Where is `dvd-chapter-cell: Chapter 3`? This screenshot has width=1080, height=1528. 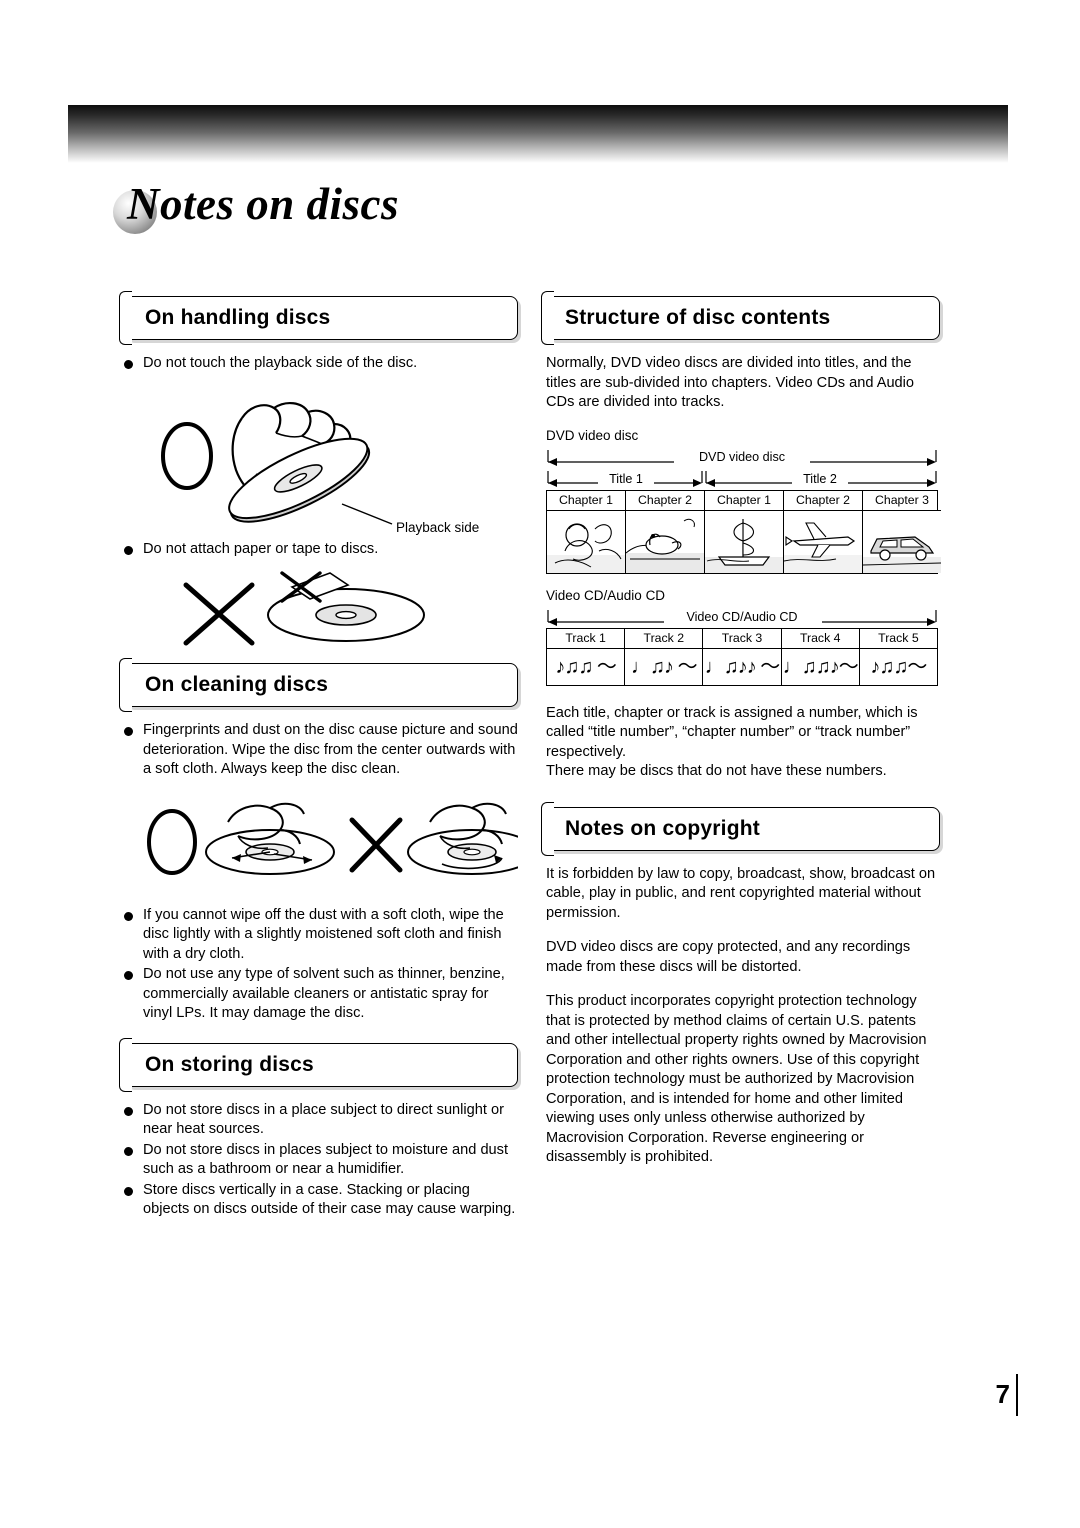
dvd-chapter-cell: Chapter 3 is located at coordinates (901, 531).